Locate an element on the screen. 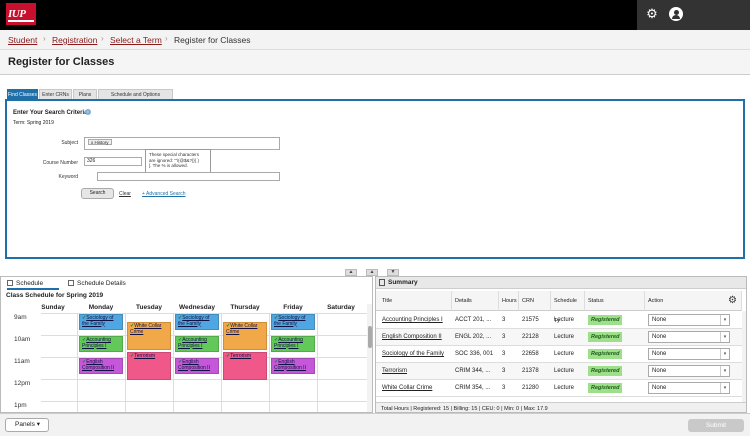 The height and width of the screenshot is (436, 750). column-header-status: Status is located at coordinates (615, 301).